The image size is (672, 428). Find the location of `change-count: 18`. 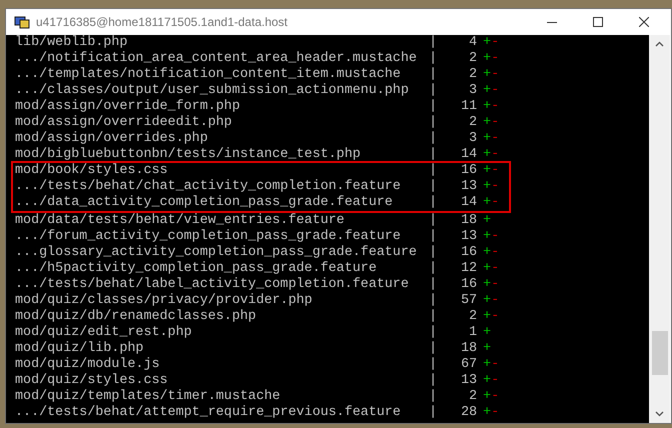

change-count: 18 is located at coordinates (469, 349).